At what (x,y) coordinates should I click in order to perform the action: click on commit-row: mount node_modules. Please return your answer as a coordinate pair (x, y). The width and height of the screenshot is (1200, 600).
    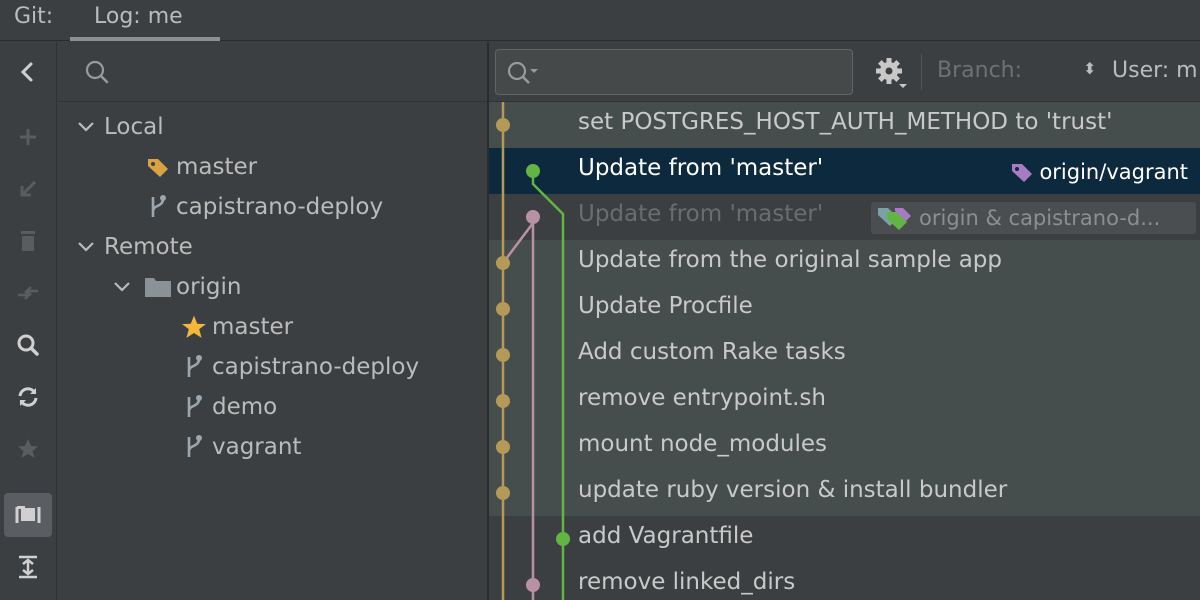
    Looking at the image, I should click on (844, 447).